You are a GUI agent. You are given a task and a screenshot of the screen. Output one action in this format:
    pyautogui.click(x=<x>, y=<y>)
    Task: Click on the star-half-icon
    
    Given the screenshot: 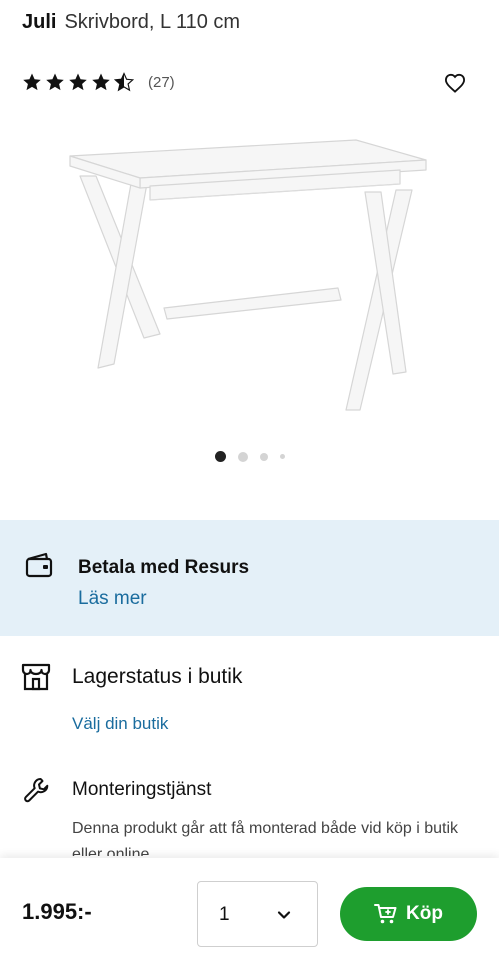 What is the action you would take?
    pyautogui.click(x=124, y=82)
    